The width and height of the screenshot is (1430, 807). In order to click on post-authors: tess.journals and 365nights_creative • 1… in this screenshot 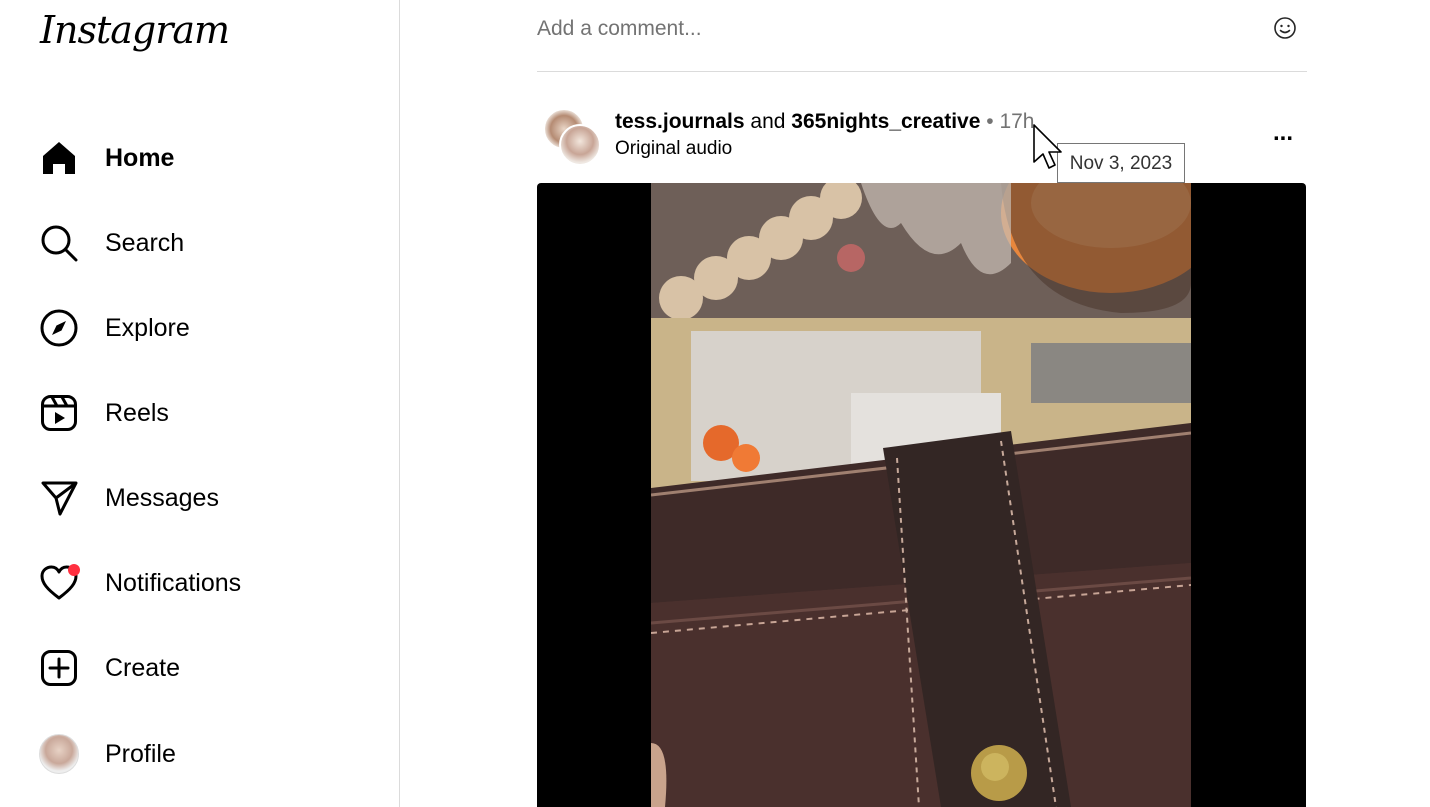, I will do `click(825, 122)`.